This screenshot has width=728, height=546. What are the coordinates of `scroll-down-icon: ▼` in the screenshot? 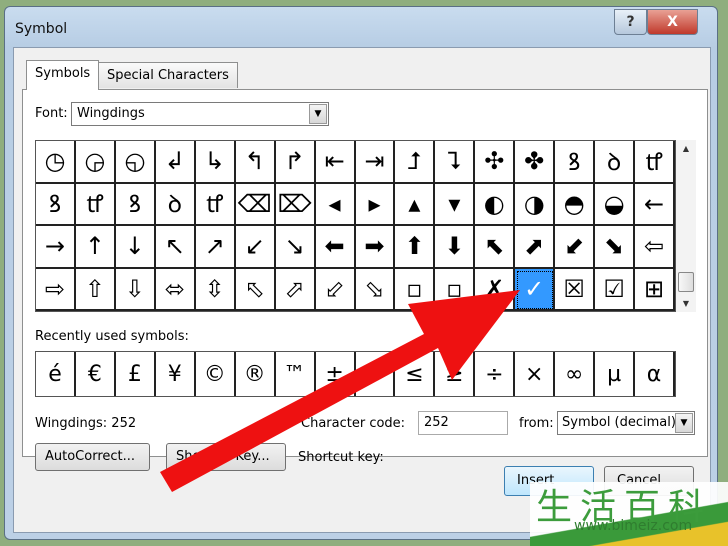 It's located at (686, 303).